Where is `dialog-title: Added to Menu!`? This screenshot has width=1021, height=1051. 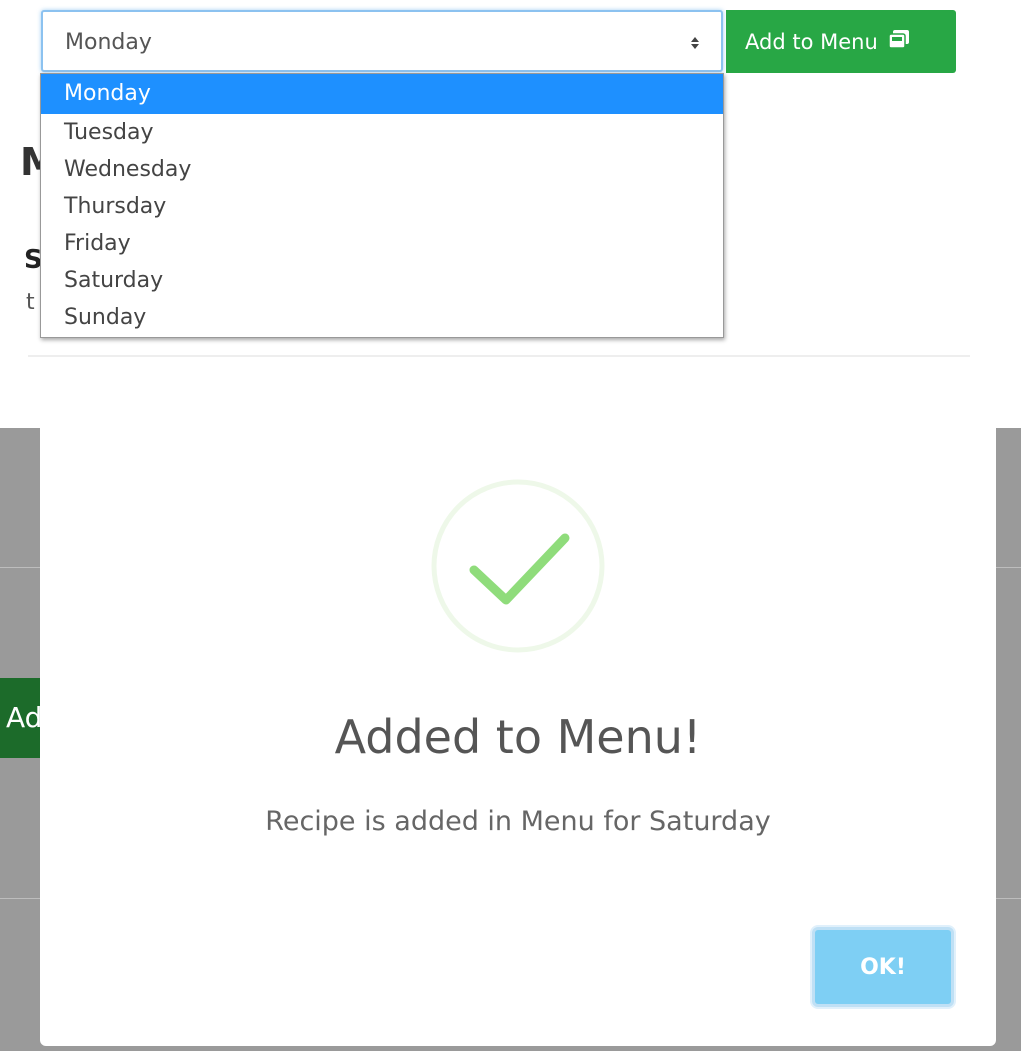
dialog-title: Added to Menu! is located at coordinates (518, 737).